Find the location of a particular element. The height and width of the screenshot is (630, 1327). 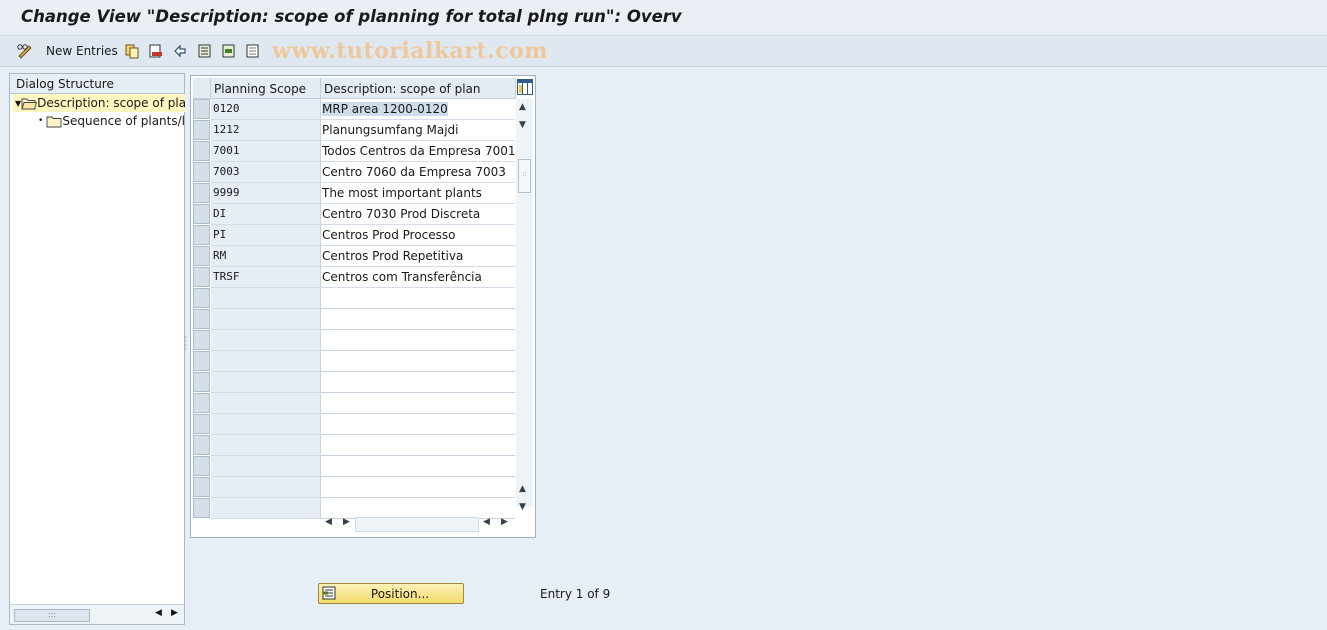

horizontal-scroll-track is located at coordinates (417, 524).